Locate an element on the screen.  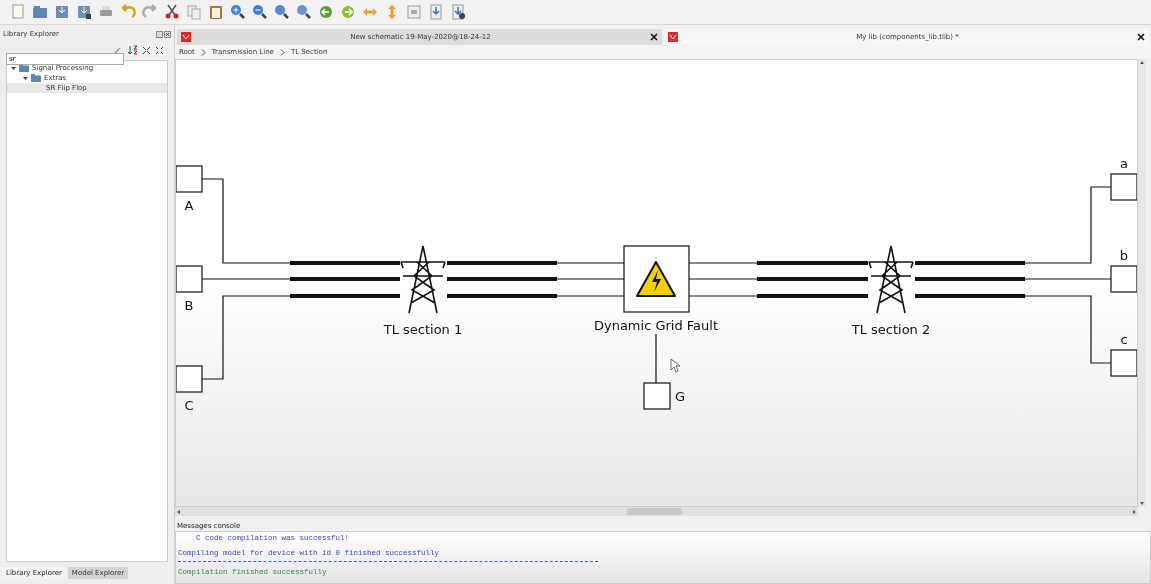
cut-icon is located at coordinates (172, 12).